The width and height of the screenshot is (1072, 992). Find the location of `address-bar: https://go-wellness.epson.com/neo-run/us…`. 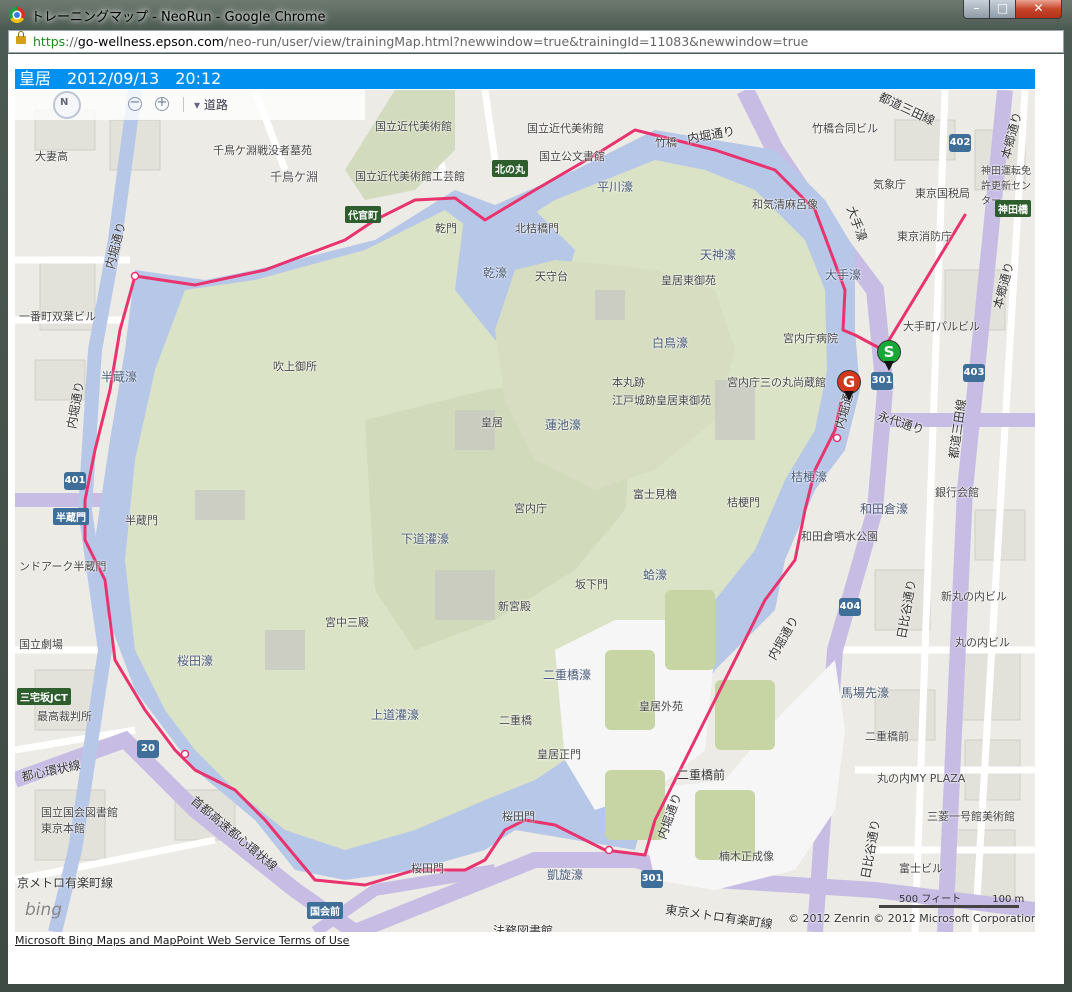

address-bar: https://go-wellness.epson.com/neo-run/us… is located at coordinates (536, 41).